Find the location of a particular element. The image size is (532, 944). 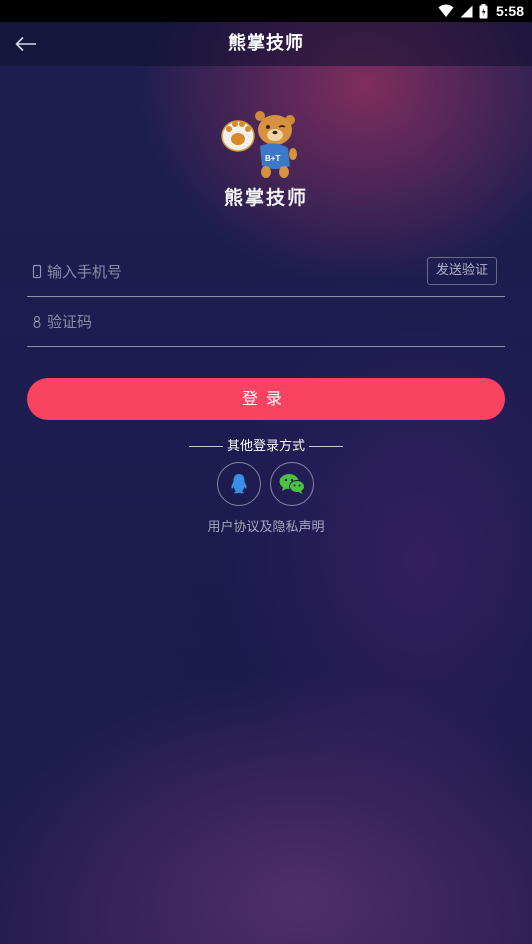

logo-title: 熊掌技师 is located at coordinates (265, 198).